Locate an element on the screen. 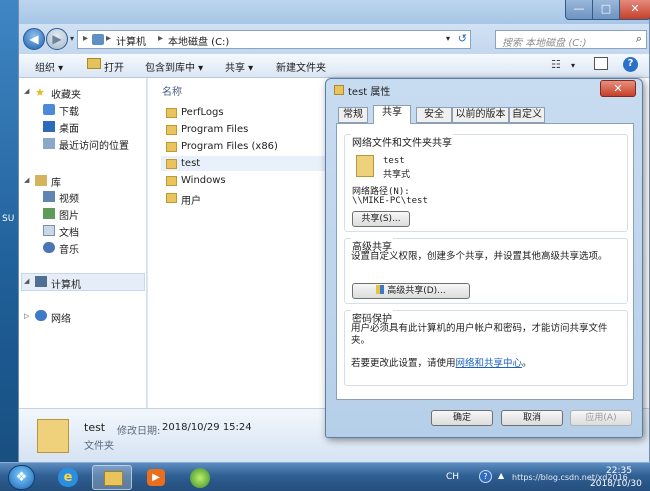 The width and height of the screenshot is (650, 491). change-view-icon: ☷ is located at coordinates (556, 64).